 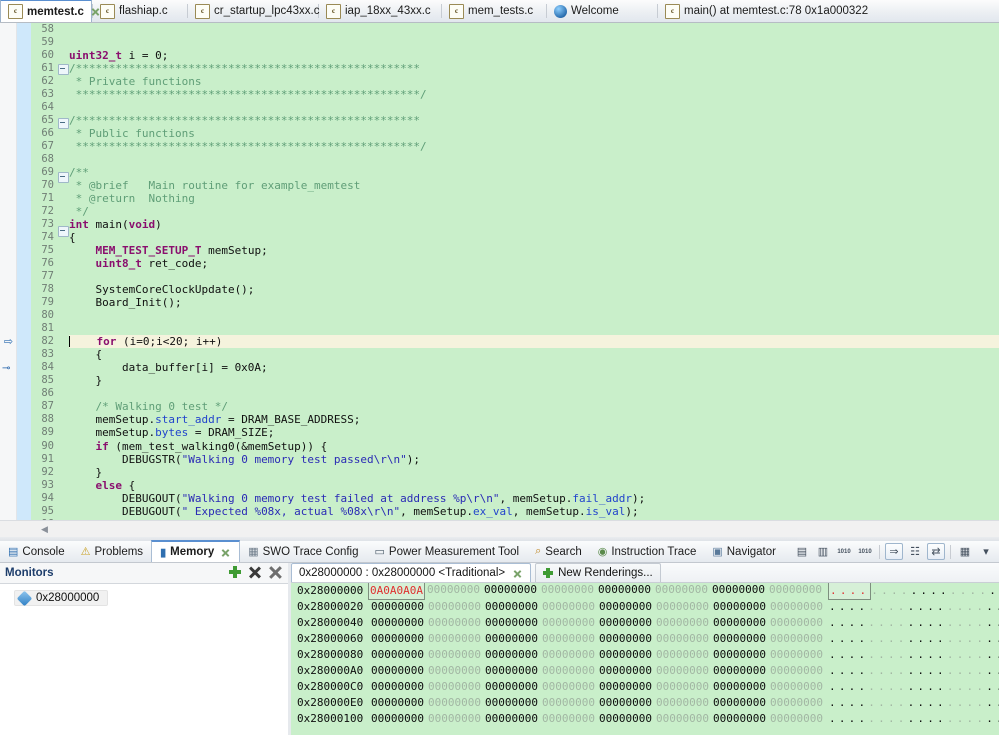 I want to click on code-line: * @return Nothing, so click(x=534, y=198).